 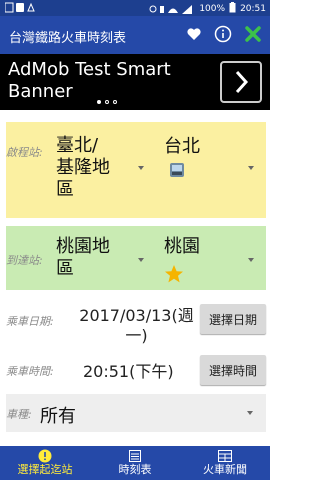 What do you see at coordinates (77, 145) in the screenshot?
I see `departure-area-line-1: 臺北/` at bounding box center [77, 145].